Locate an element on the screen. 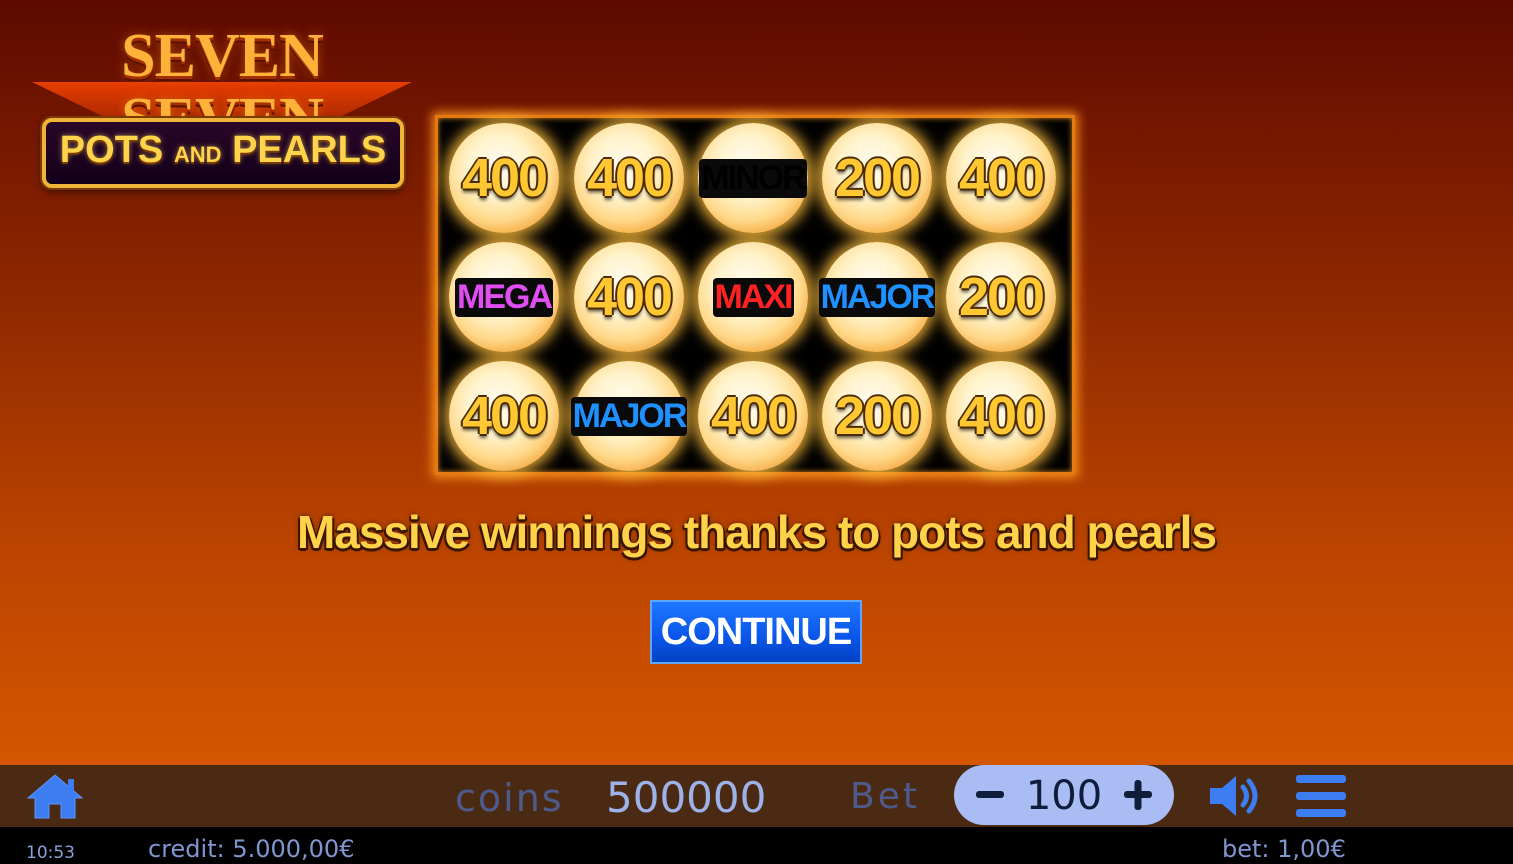 This screenshot has width=1513, height=864. jackpot-label-maxi: MAXI is located at coordinates (753, 297).